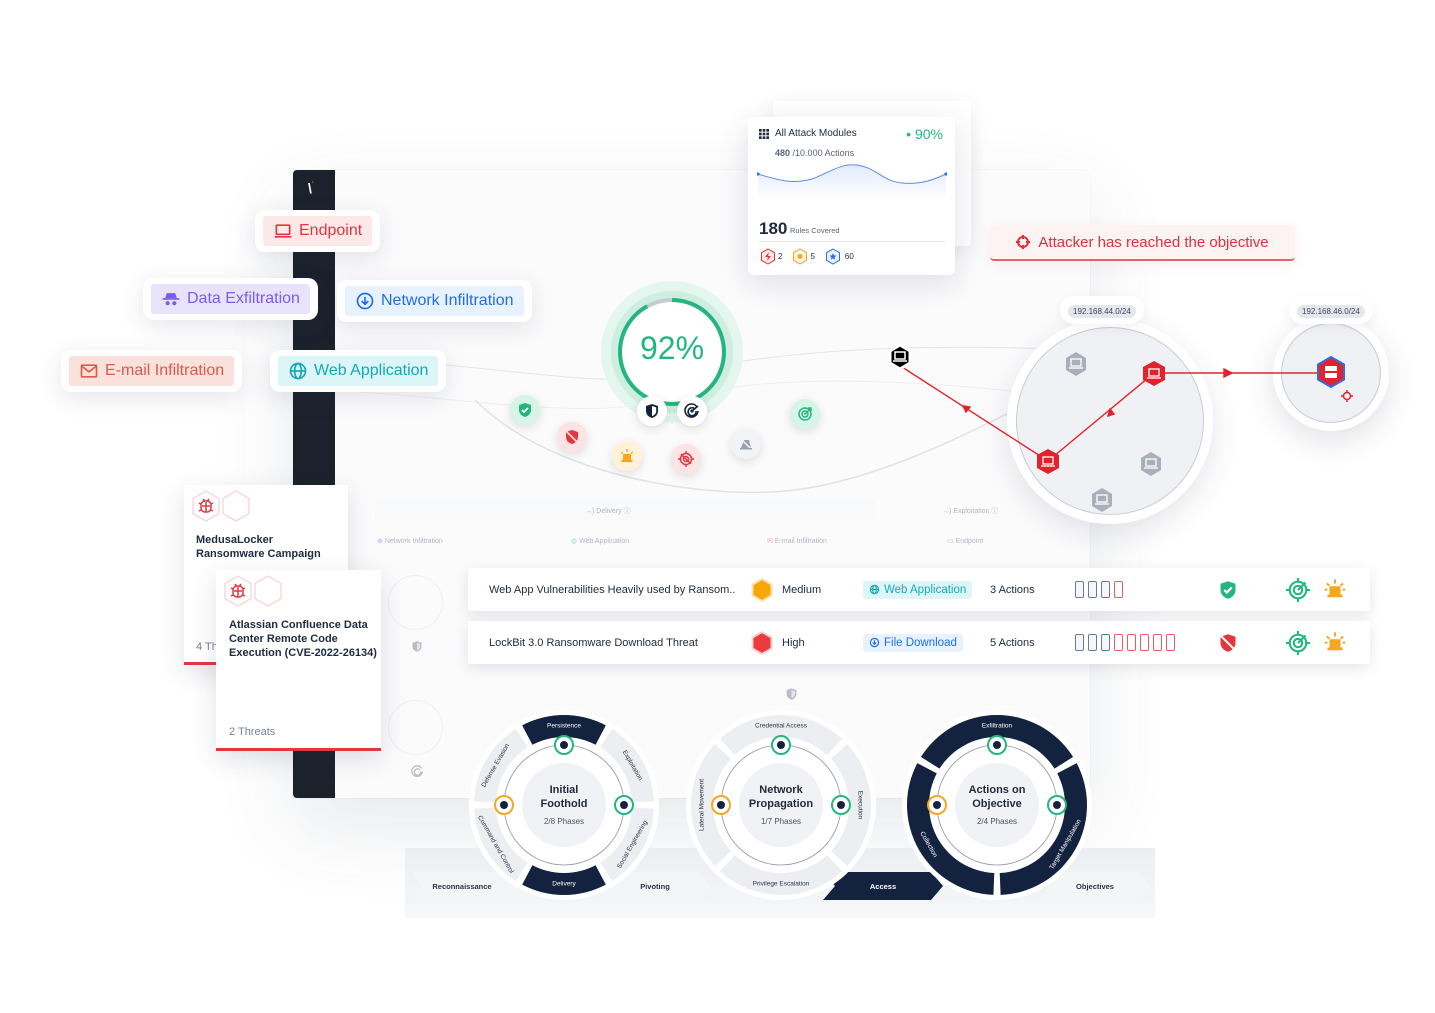 The width and height of the screenshot is (1435, 1013). Describe the element at coordinates (1099, 589) in the screenshot. I see `action-results` at that location.